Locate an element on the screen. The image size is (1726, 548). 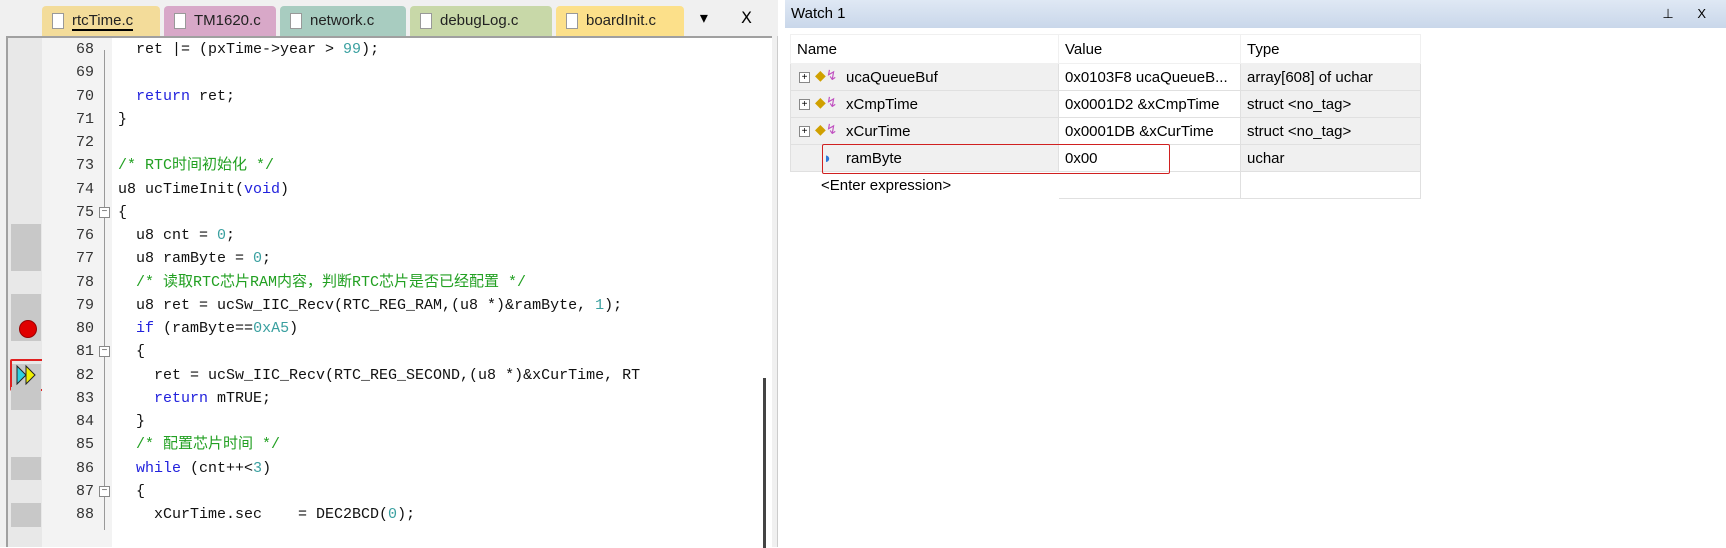
code-line: 86 while (cnt++<3) is located at coordinates (388, 468).